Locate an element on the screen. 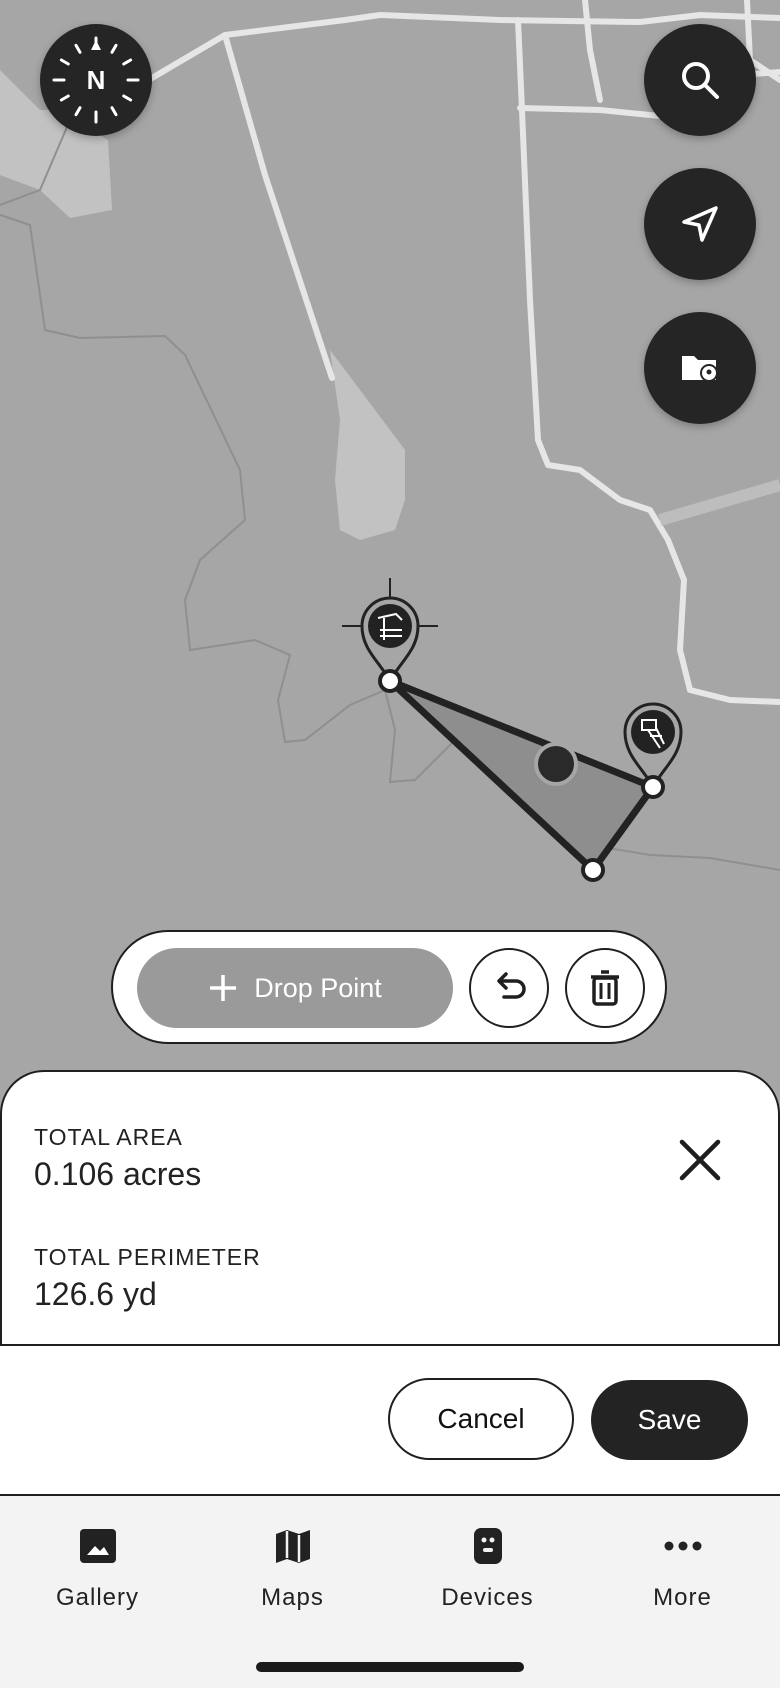 The width and height of the screenshot is (780, 1688). total-area-value: 0.106 acres is located at coordinates (118, 1174).